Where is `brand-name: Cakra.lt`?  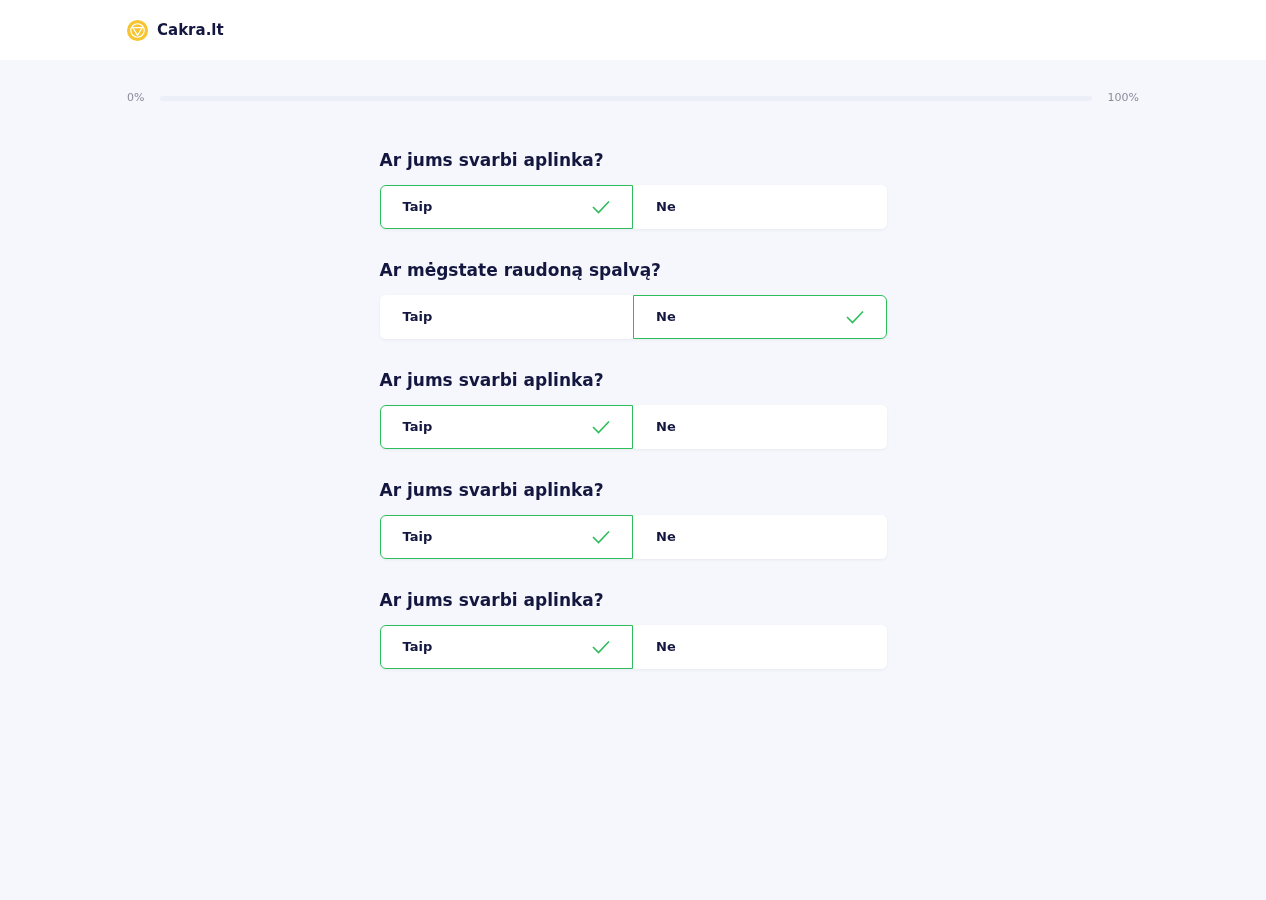
brand-name: Cakra.lt is located at coordinates (190, 30).